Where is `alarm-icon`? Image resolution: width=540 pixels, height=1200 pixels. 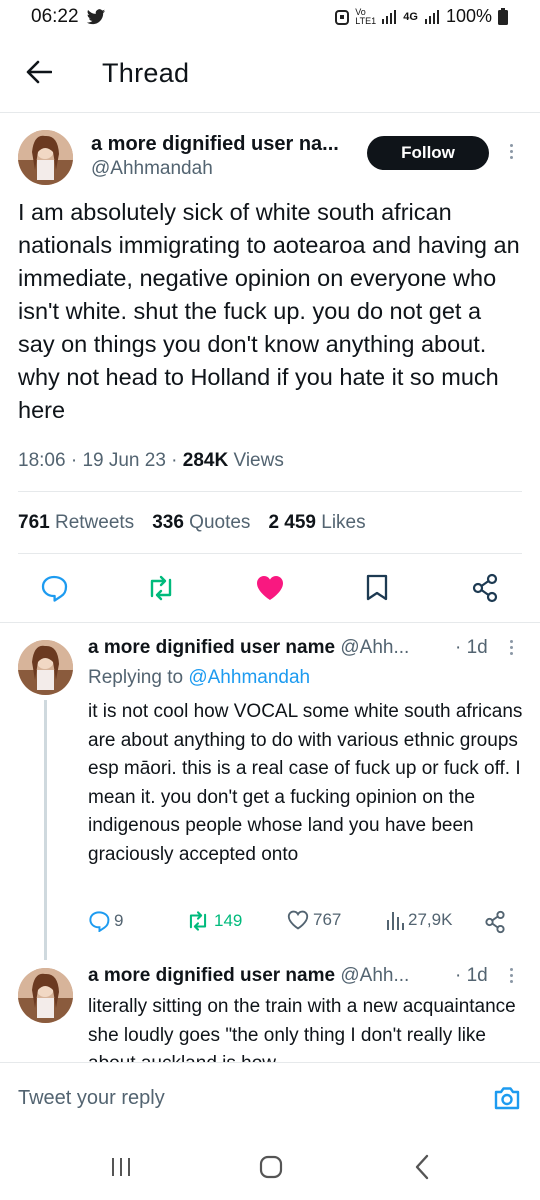
alarm-icon is located at coordinates (342, 17).